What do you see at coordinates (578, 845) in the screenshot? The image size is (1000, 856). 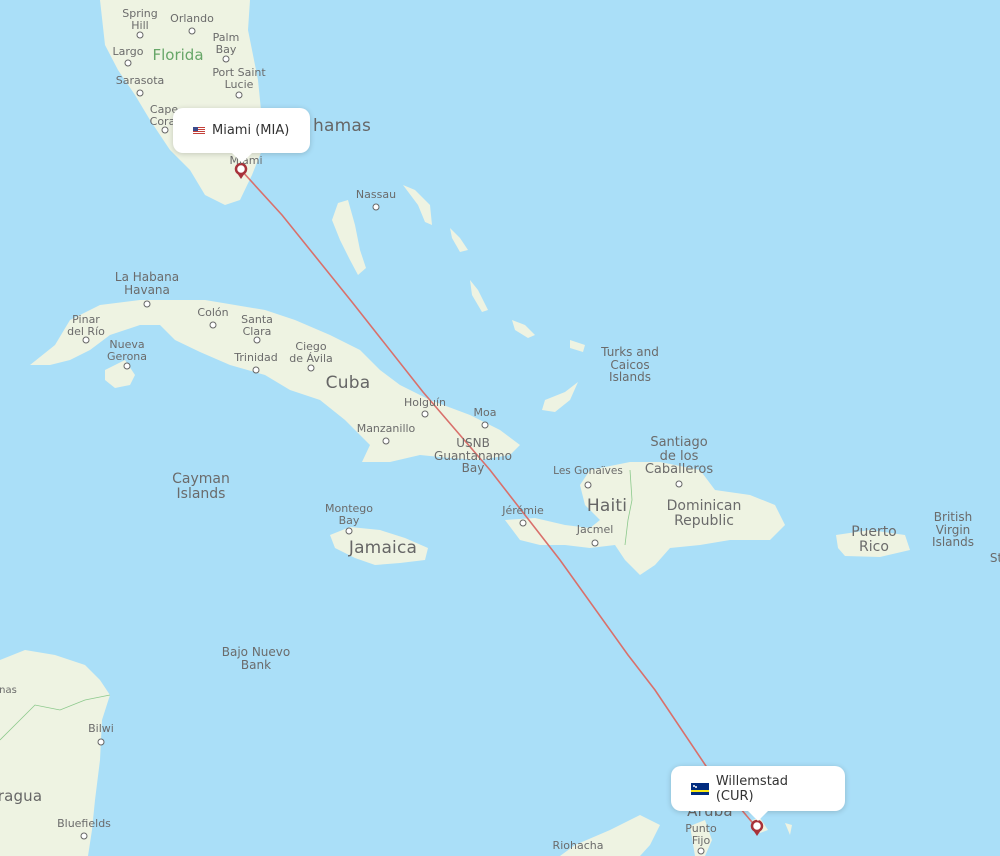 I see `city-label: Riohacha` at bounding box center [578, 845].